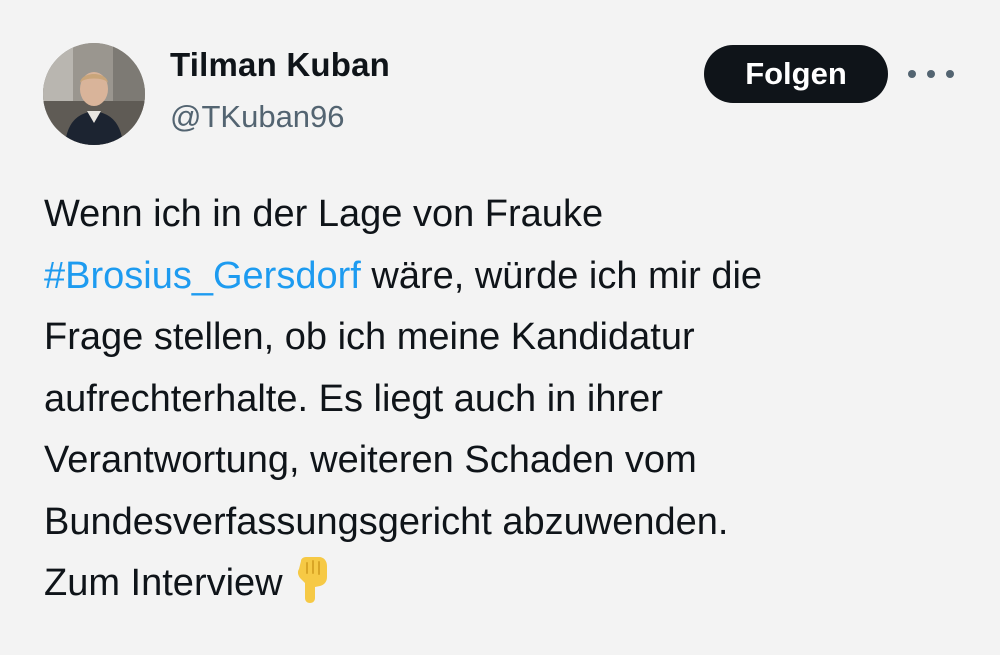 Image resolution: width=1000 pixels, height=655 pixels. Describe the element at coordinates (324, 214) in the screenshot. I see `tweet-text-line: Wenn ich in der Lage von Frauke` at that location.